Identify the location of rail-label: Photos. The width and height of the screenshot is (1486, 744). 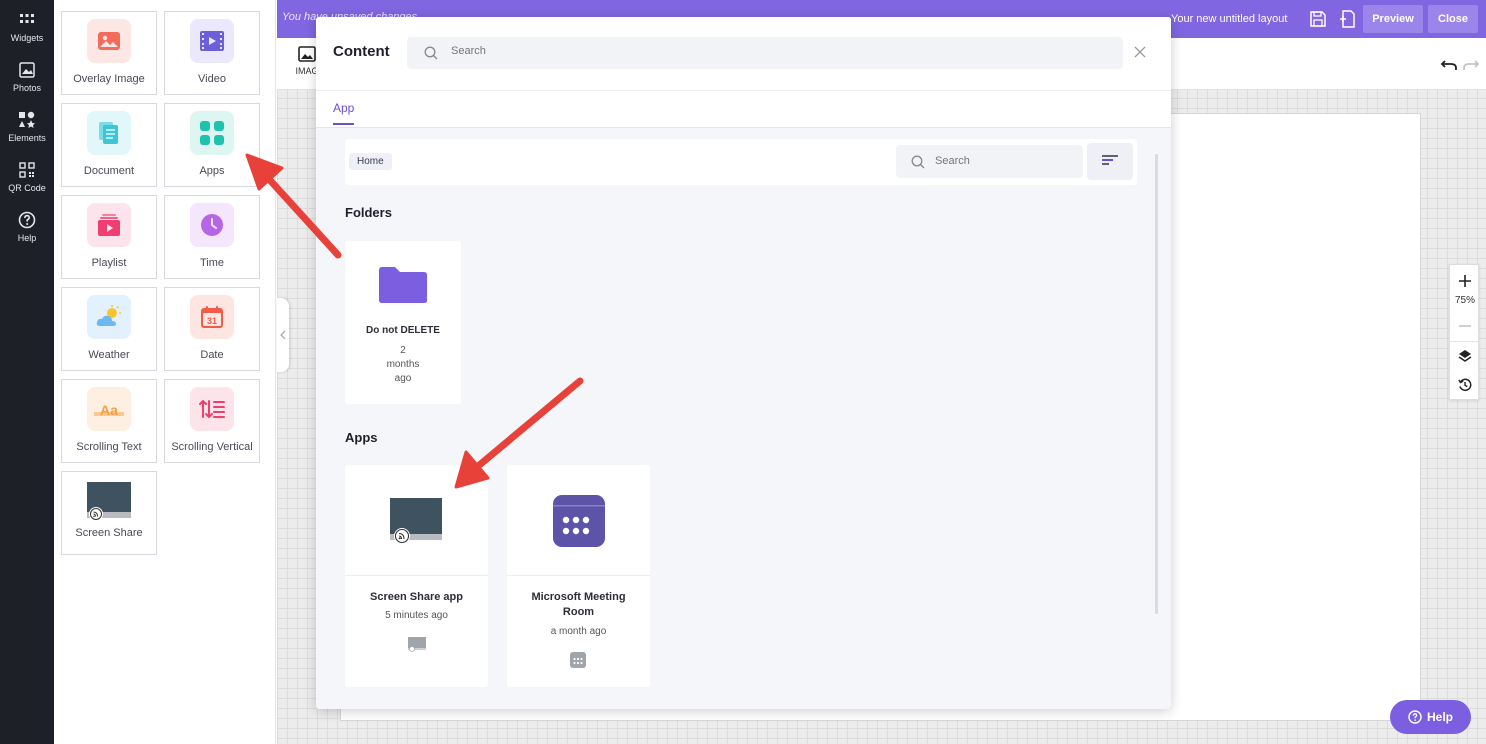
(27, 88).